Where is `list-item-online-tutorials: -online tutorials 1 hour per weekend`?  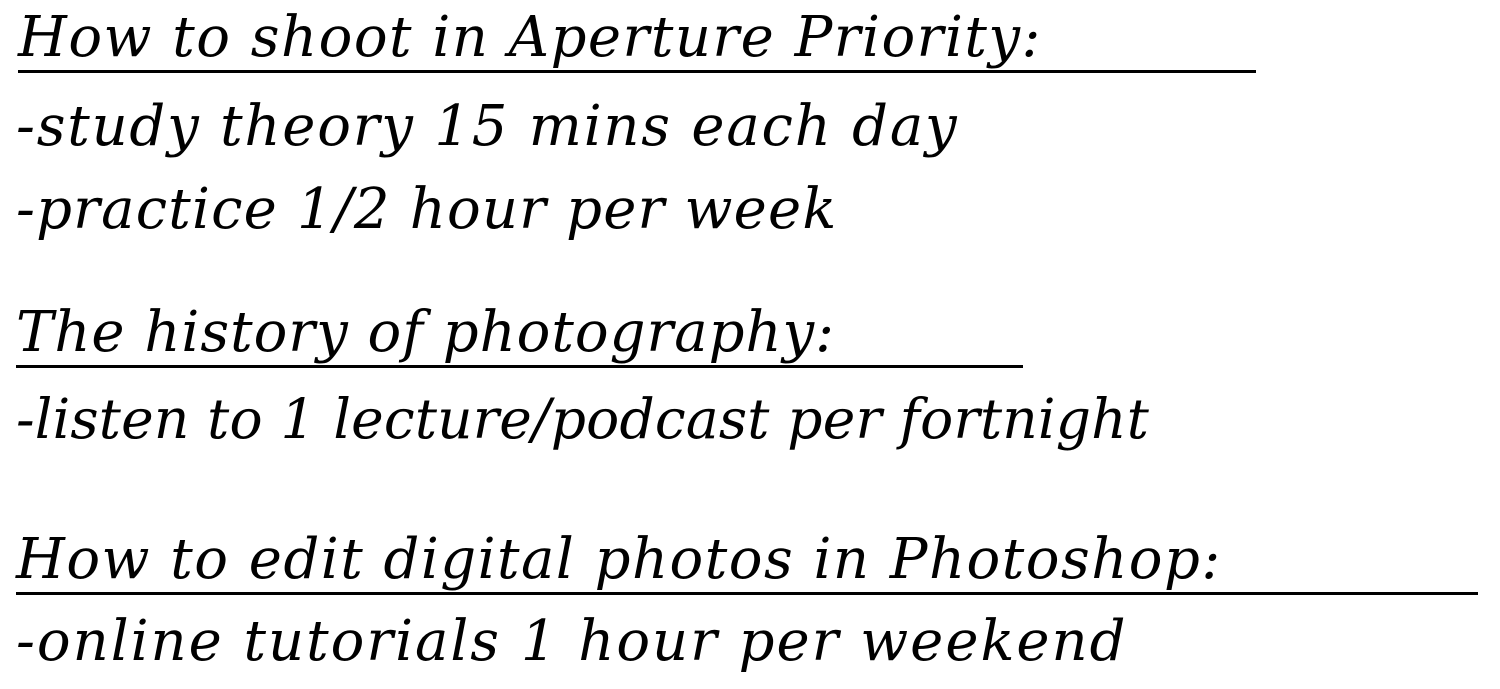
list-item-online-tutorials: -online tutorials 1 hour per weekend is located at coordinates (572, 641).